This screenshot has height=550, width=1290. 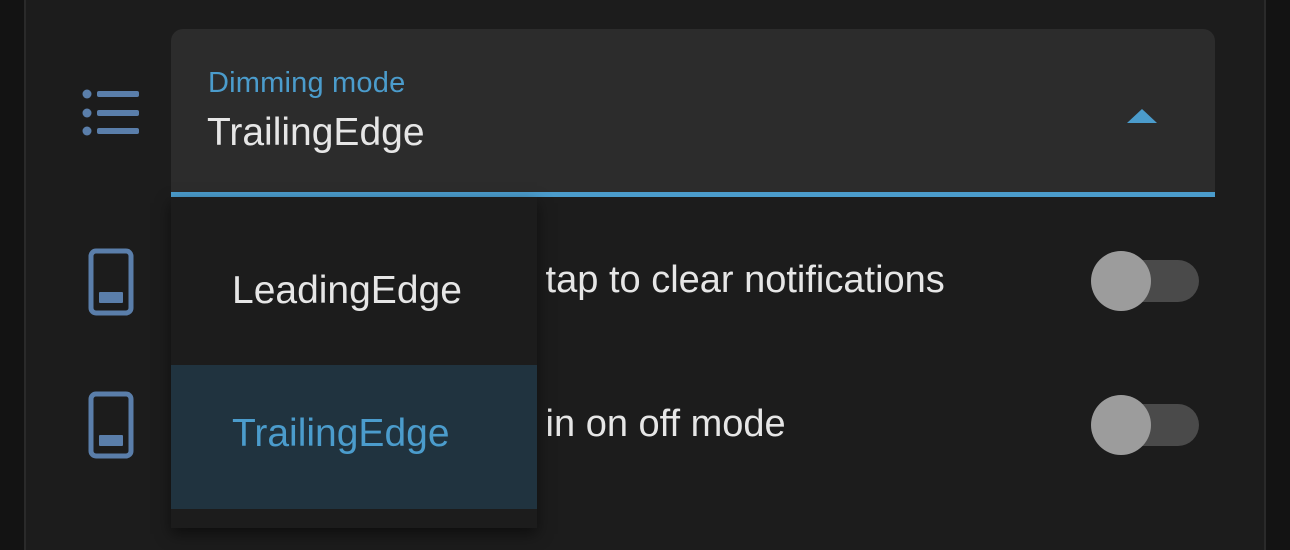 What do you see at coordinates (651, 424) in the screenshot?
I see `setting-label-off-mode: k in on off mode` at bounding box center [651, 424].